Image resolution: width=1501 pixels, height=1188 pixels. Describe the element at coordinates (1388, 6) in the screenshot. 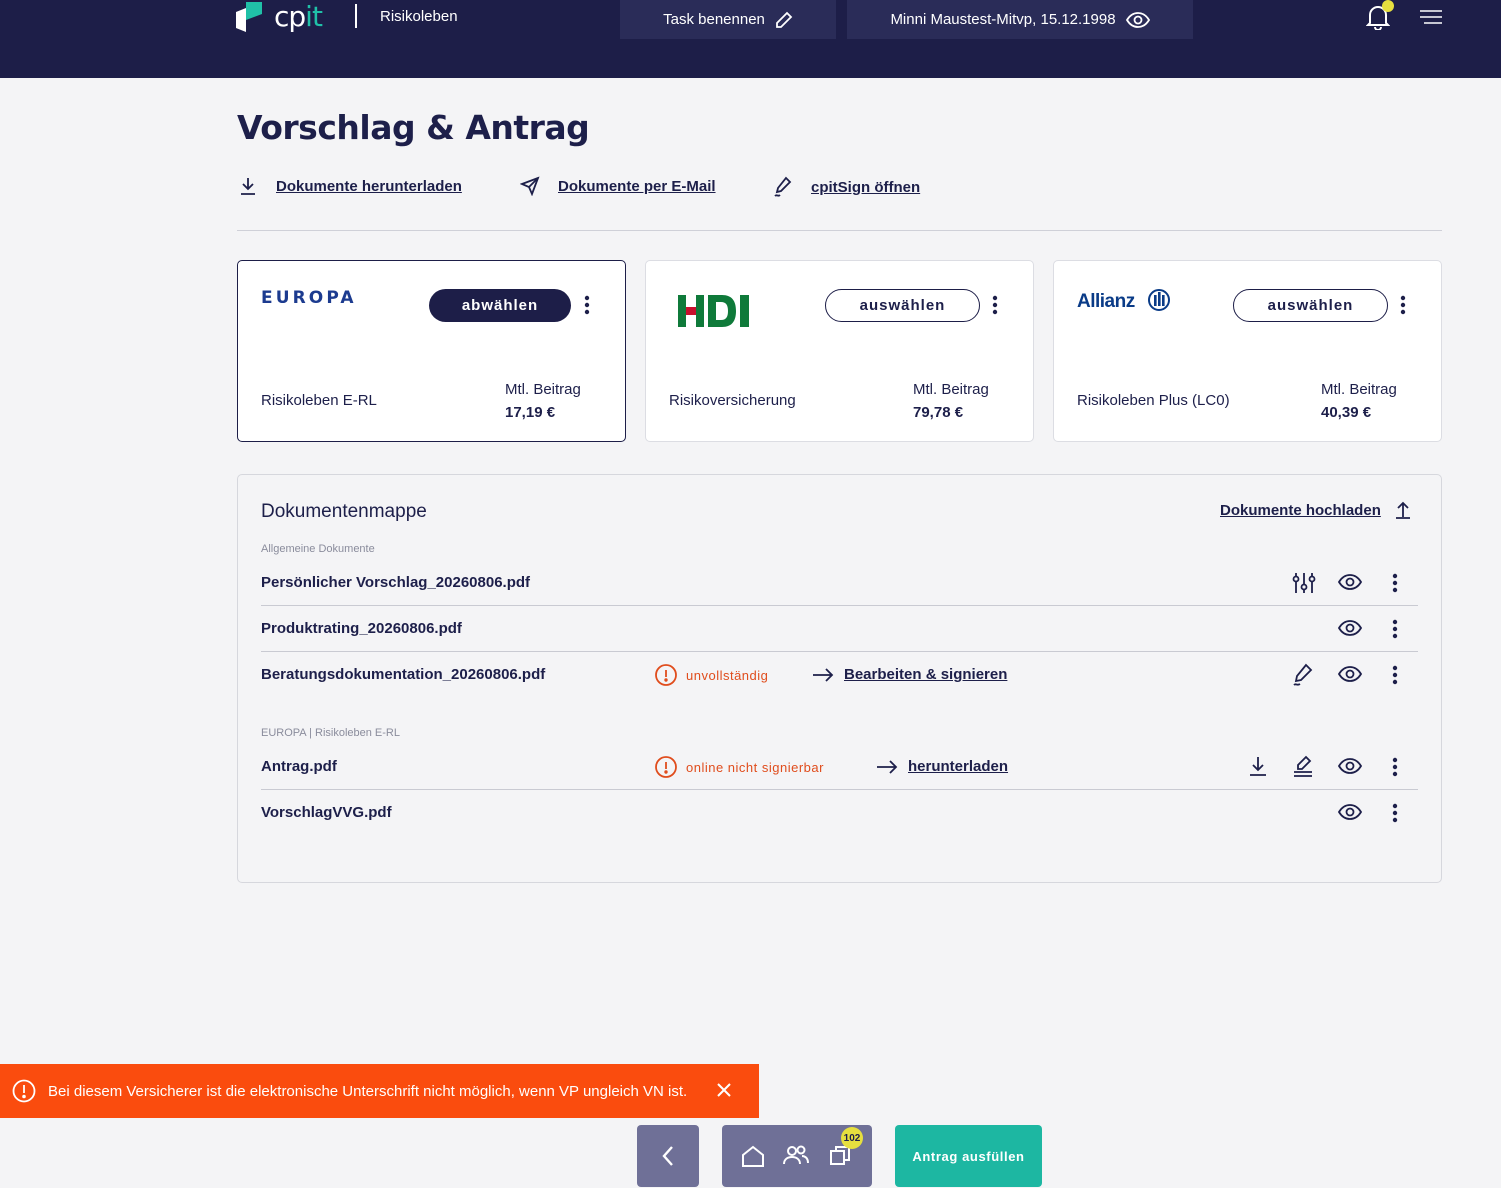

I see `notification-dot` at that location.